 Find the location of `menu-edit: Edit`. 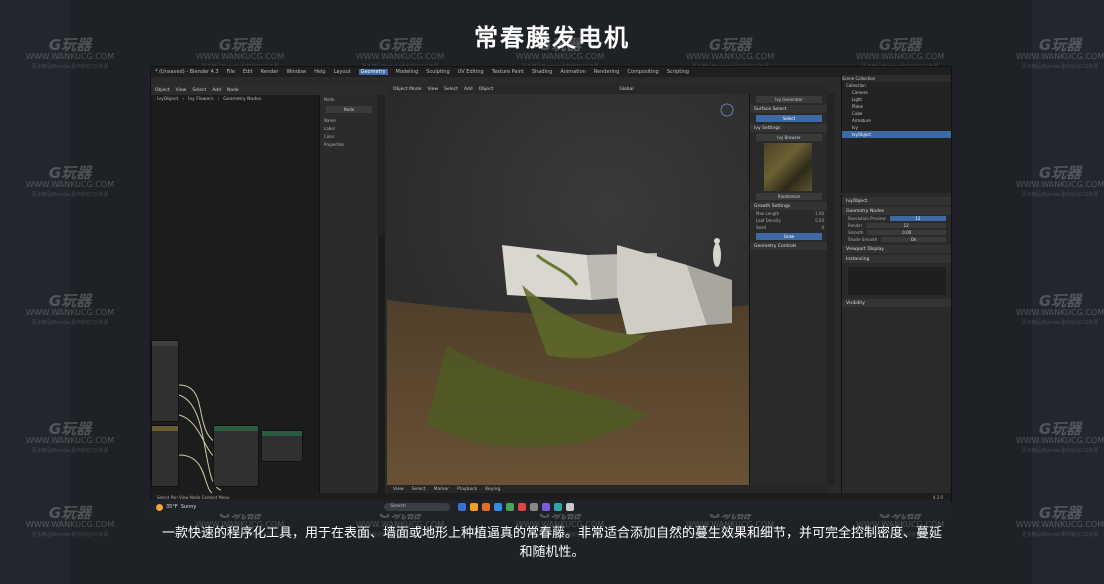

menu-edit: Edit is located at coordinates (248, 72).